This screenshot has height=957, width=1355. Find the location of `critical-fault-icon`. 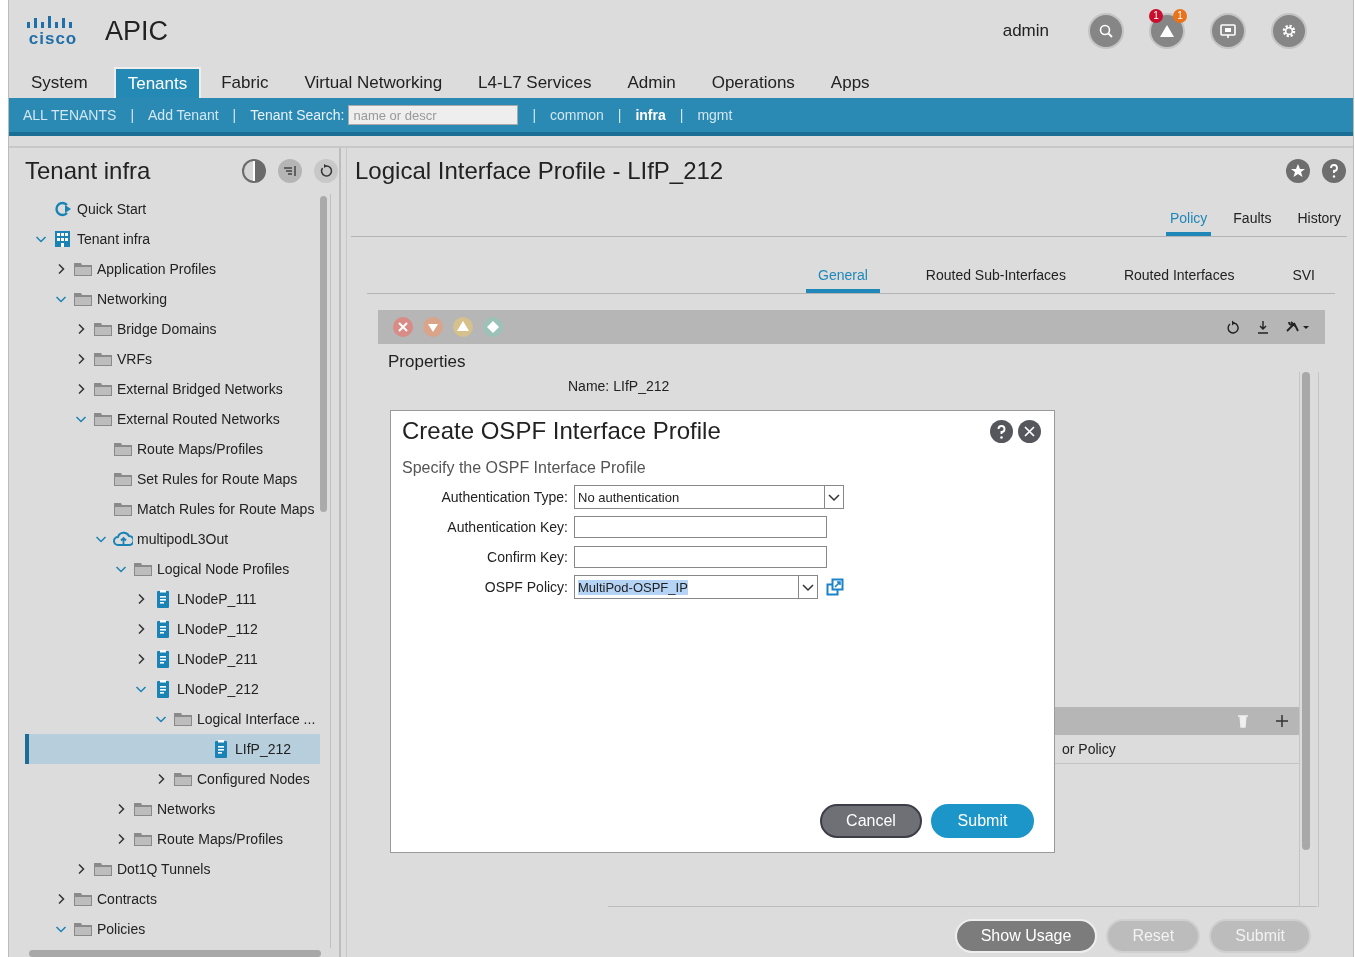

critical-fault-icon is located at coordinates (403, 327).